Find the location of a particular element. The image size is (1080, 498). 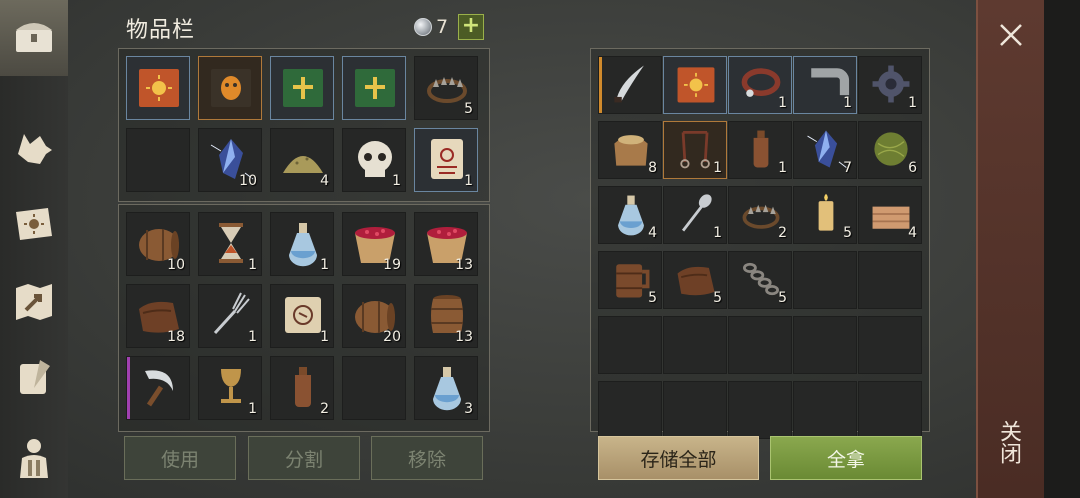

sidebar is located at coordinates (34, 249).